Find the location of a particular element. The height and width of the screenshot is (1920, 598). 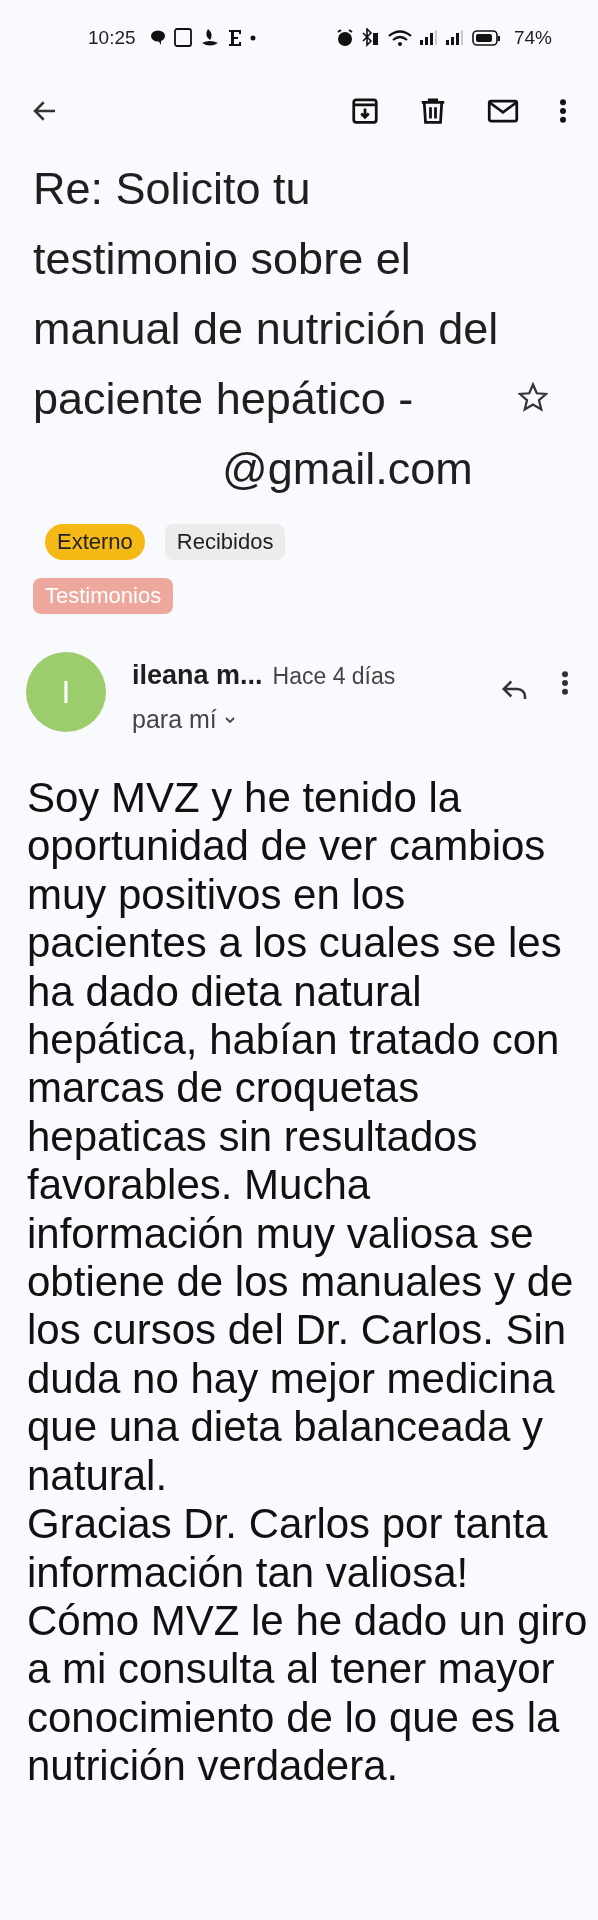

calendar-icon is located at coordinates (182, 38).